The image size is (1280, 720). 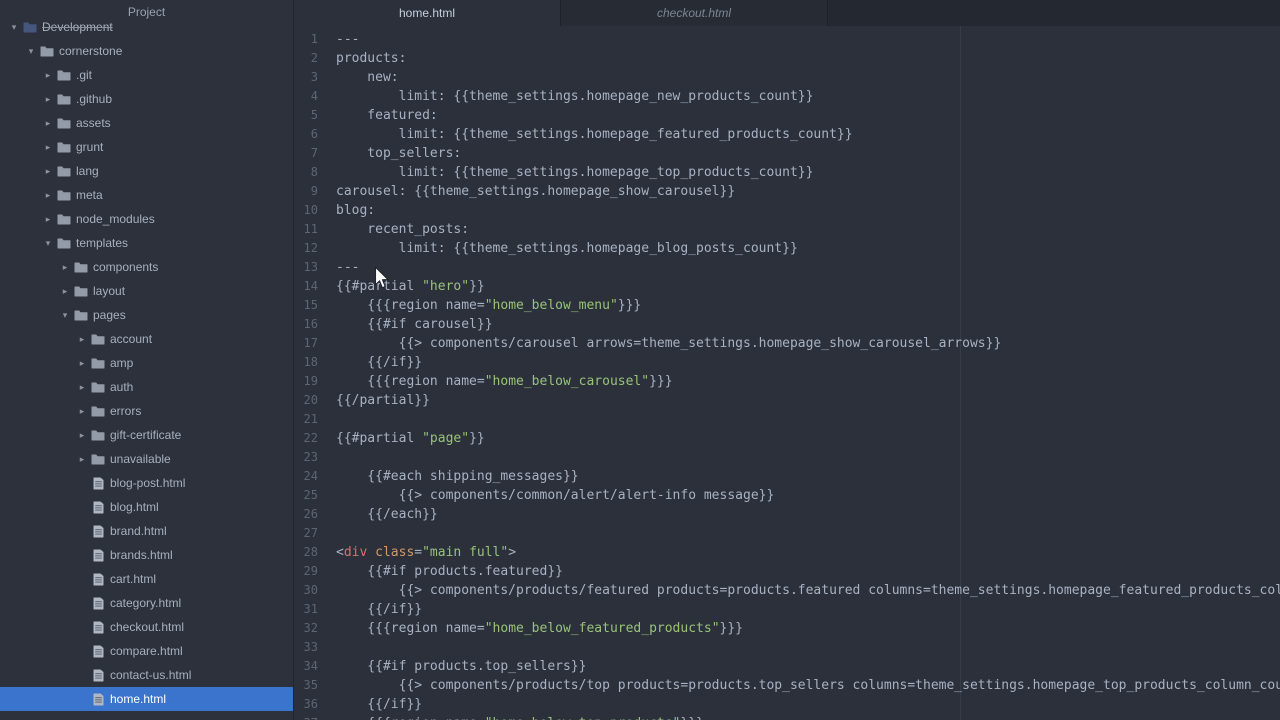 I want to click on tree-item-checkout-html: checkout.html, so click(x=146, y=627).